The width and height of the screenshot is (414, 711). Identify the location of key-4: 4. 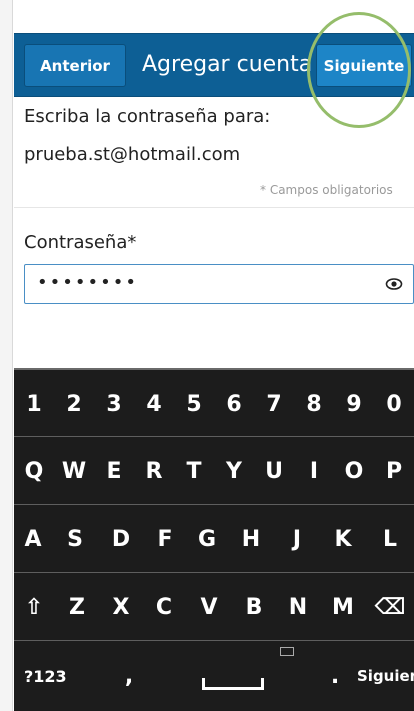
(154, 403).